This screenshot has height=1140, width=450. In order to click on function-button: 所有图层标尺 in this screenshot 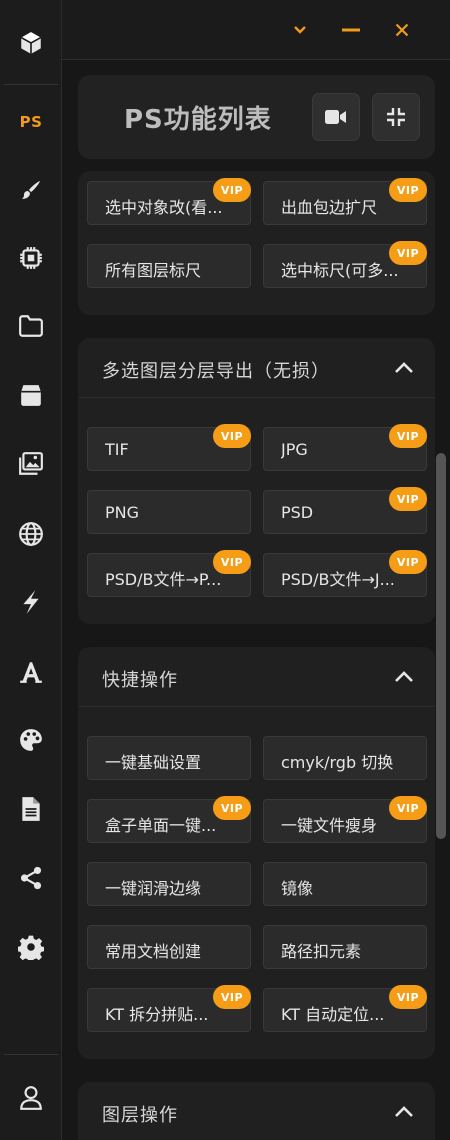, I will do `click(169, 266)`.